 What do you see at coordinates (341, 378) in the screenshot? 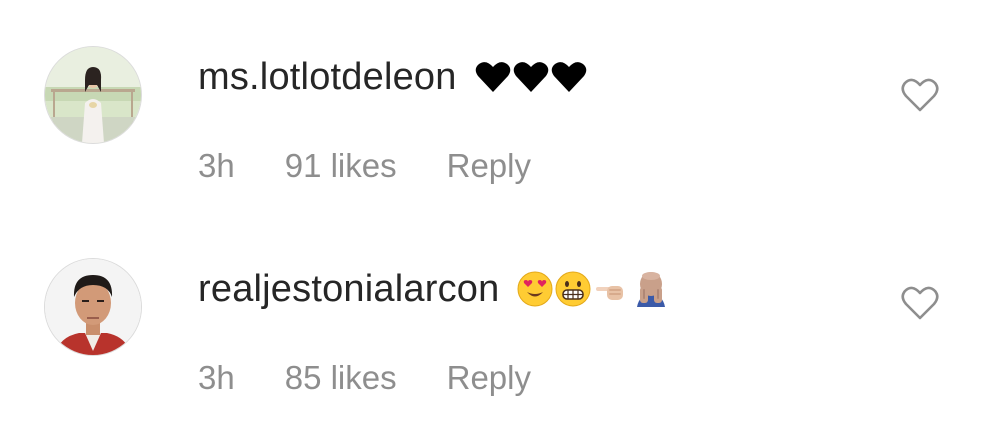
I see `comment-likes-count: 85 likes` at bounding box center [341, 378].